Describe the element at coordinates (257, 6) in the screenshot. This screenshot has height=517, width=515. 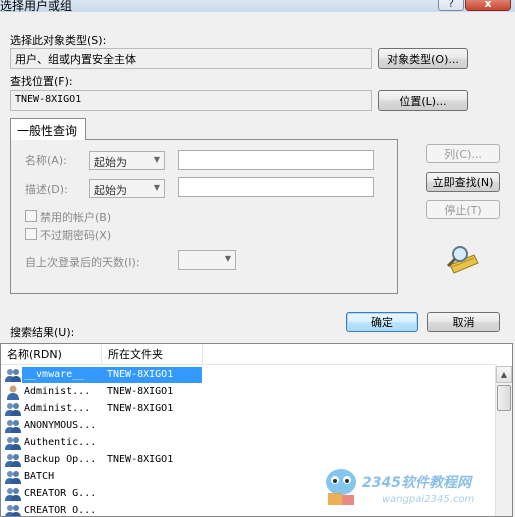
I see `title-bar: 选择用户或组 ? x` at that location.